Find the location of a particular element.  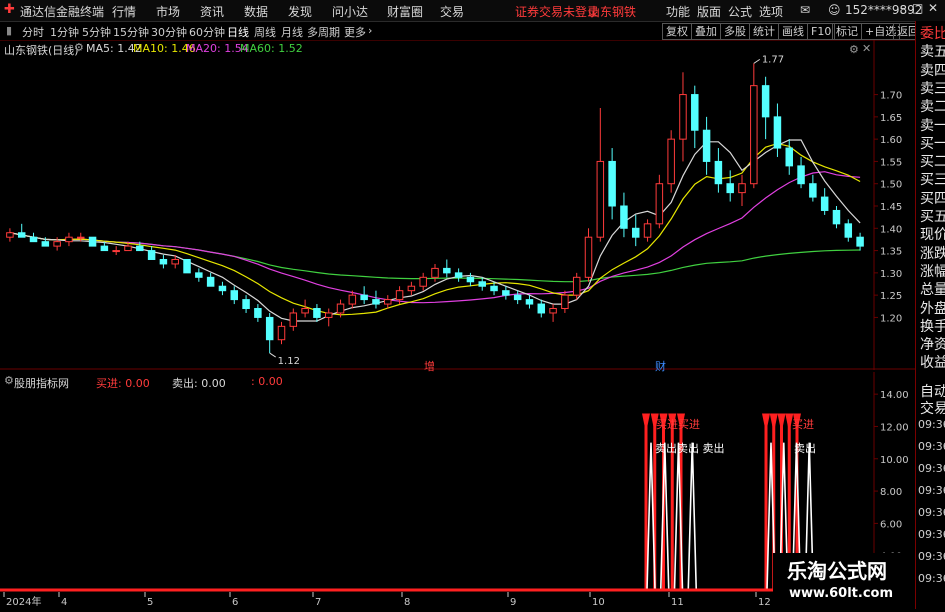

date-tick-label: 12 is located at coordinates (764, 602).